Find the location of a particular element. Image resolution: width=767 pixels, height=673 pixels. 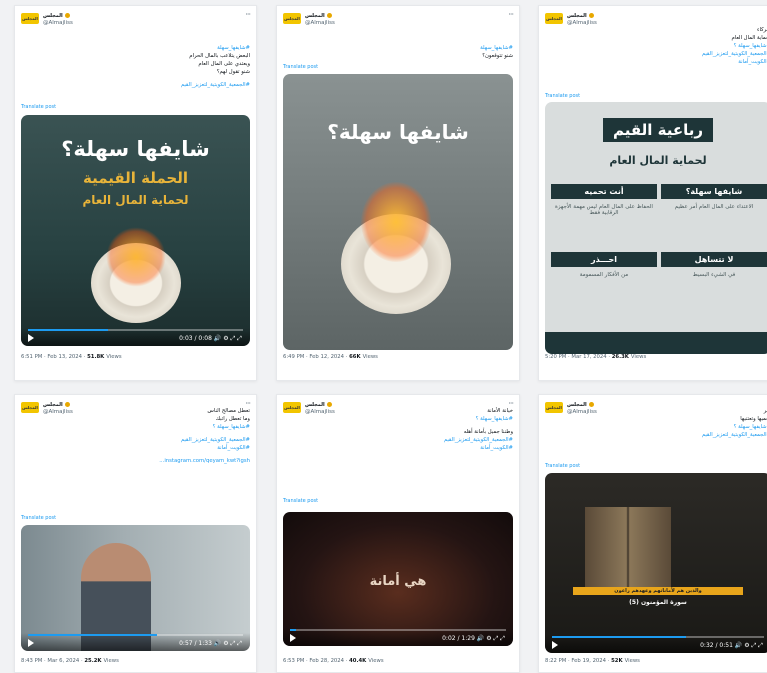

post-media: شايفها سهلة؟ is located at coordinates (398, 212).